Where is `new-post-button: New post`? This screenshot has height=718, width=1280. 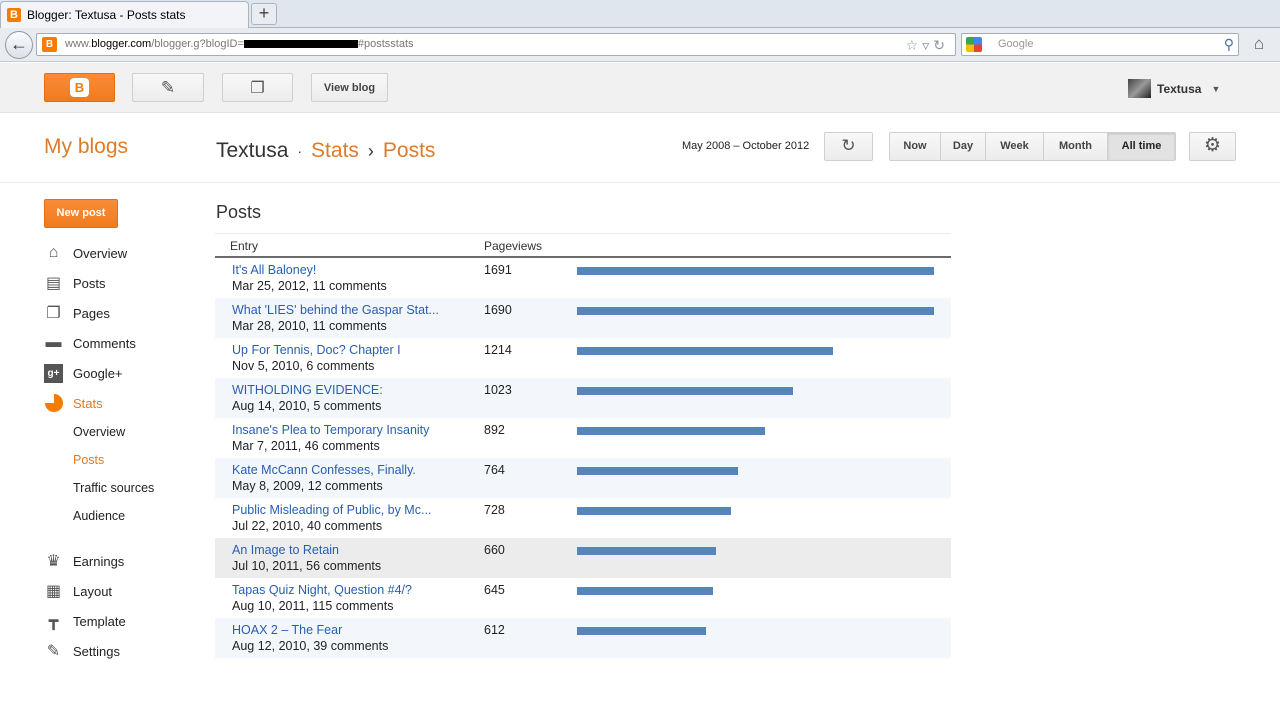
new-post-button: New post is located at coordinates (81, 213).